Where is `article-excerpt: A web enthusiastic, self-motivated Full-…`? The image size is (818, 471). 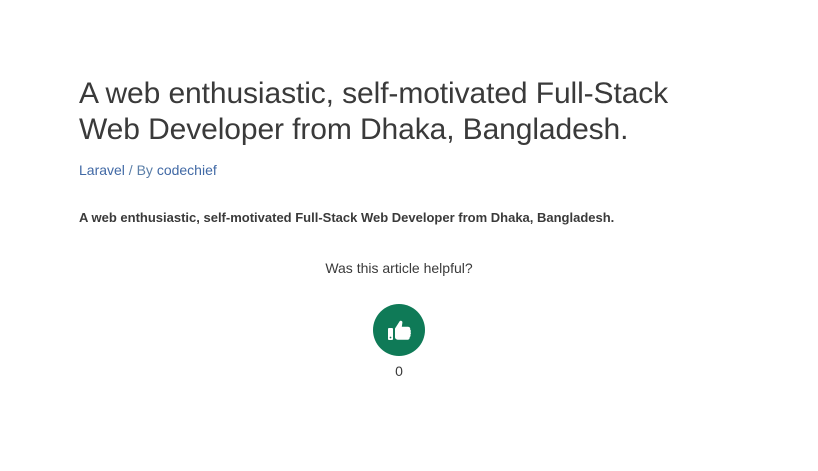 article-excerpt: A web enthusiastic, self-motivated Full-… is located at coordinates (347, 217).